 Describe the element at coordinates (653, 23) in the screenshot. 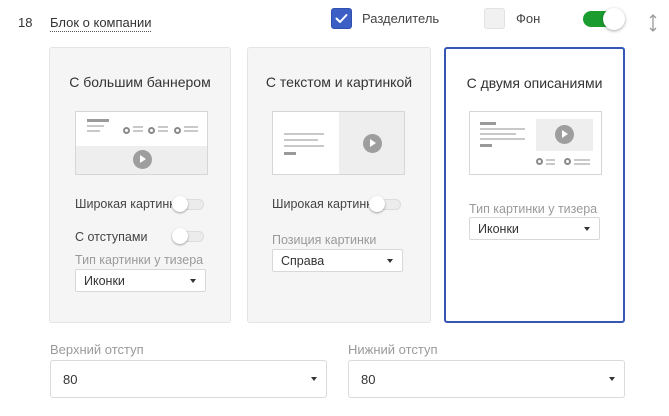

I see `resize-vertical-icon` at that location.